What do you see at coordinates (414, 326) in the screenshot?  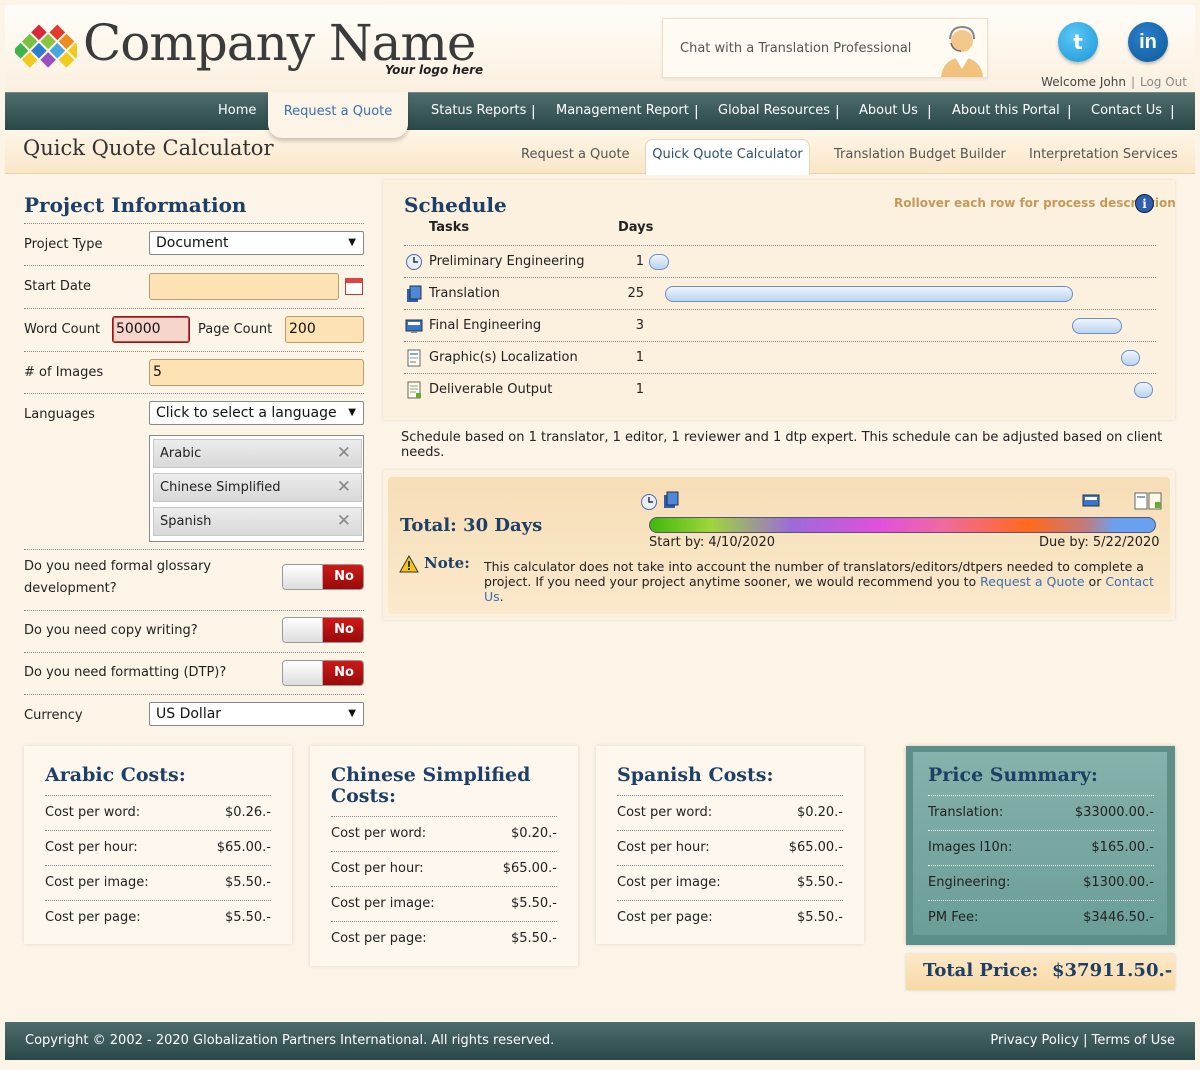 I see `monitor-icon` at bounding box center [414, 326].